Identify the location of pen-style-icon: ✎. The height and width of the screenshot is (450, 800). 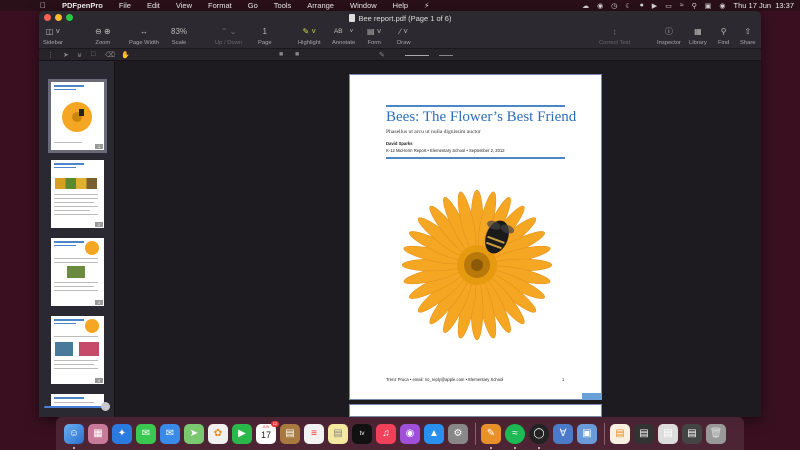
(382, 55).